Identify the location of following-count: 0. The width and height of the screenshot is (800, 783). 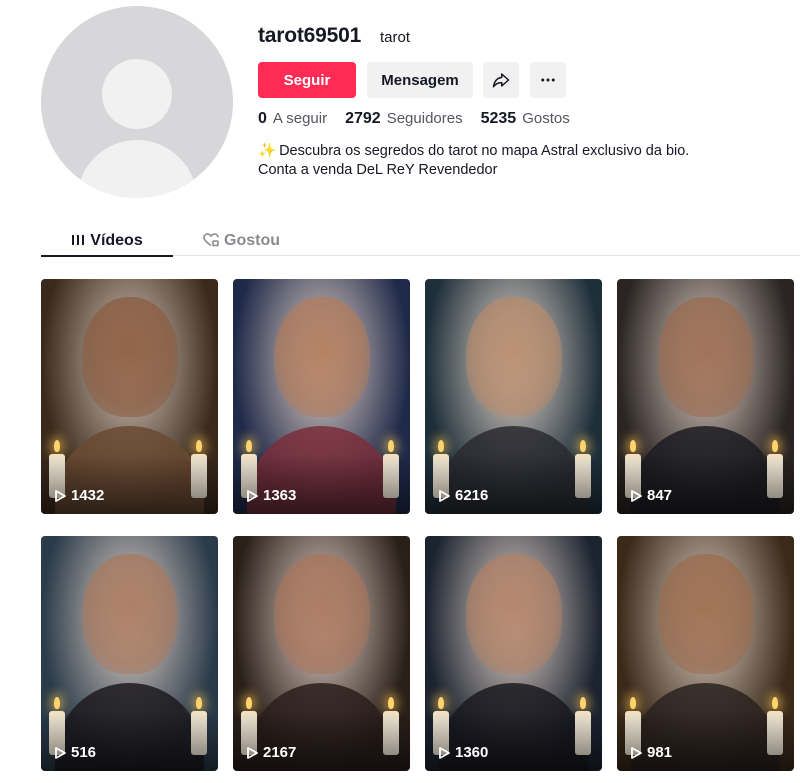
(262, 118).